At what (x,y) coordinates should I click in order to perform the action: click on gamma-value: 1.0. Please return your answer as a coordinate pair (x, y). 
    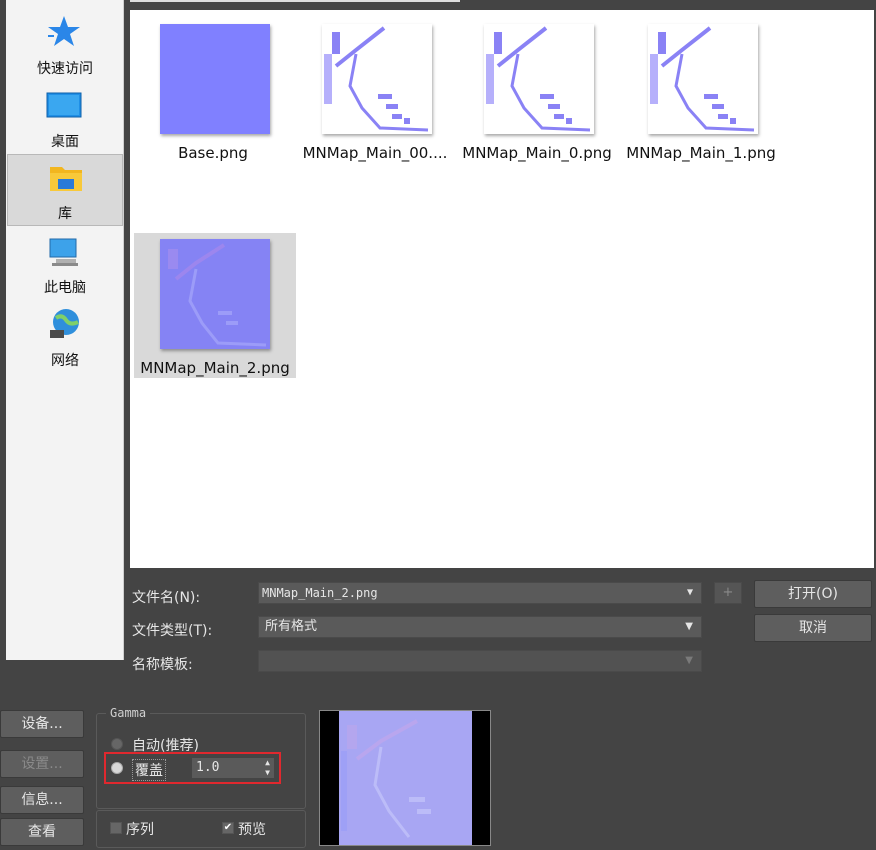
    Looking at the image, I should click on (208, 767).